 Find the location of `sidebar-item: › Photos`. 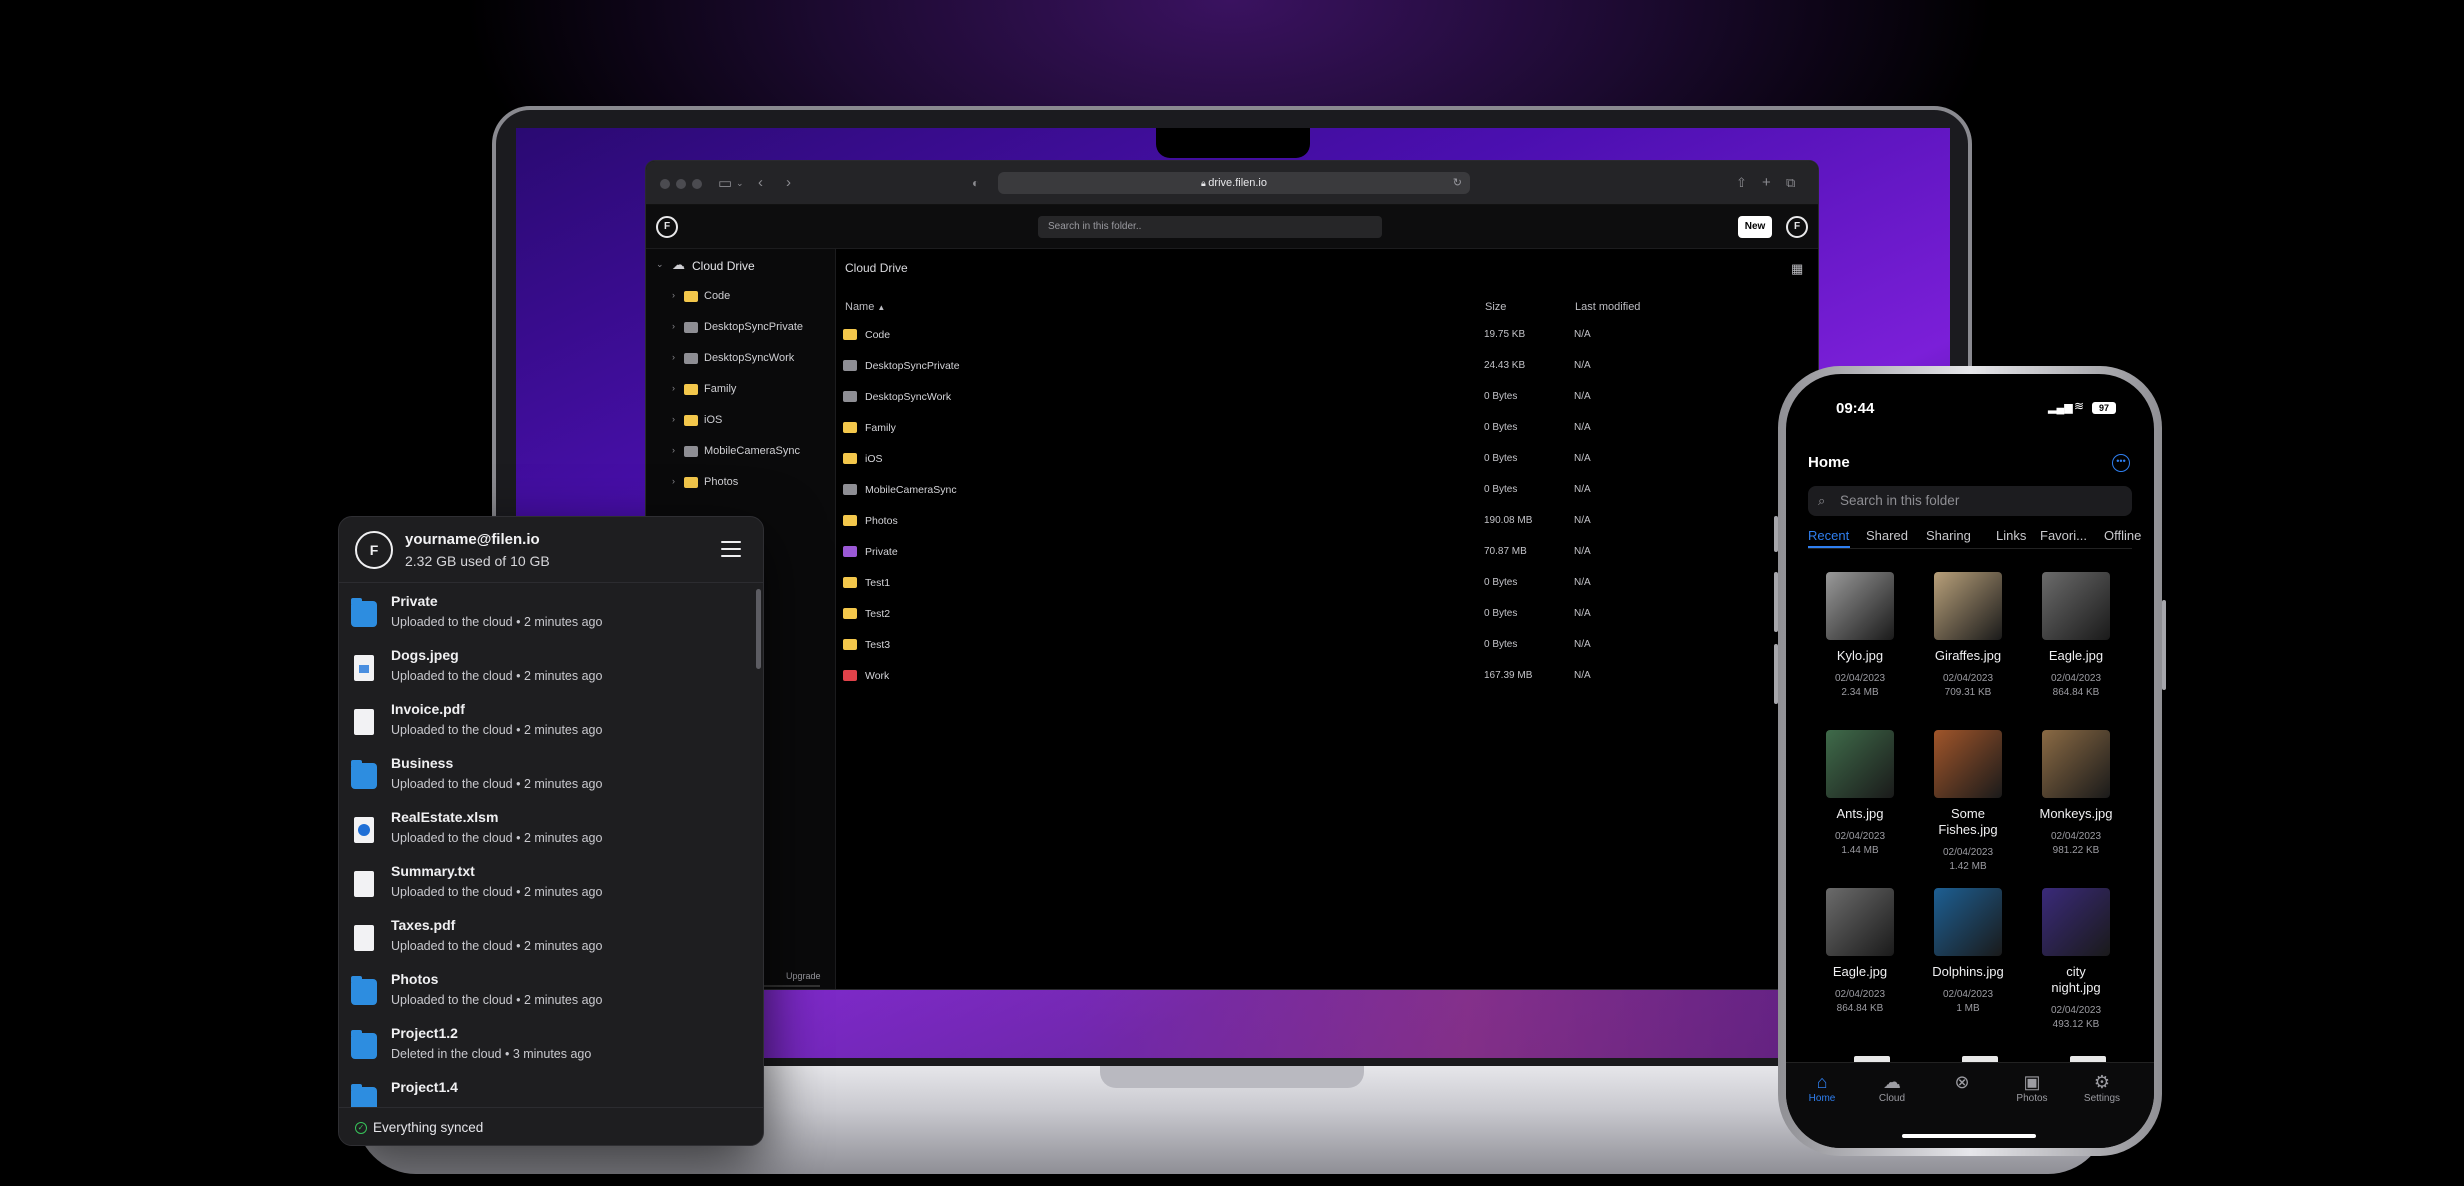

sidebar-item: › Photos is located at coordinates (741, 482).